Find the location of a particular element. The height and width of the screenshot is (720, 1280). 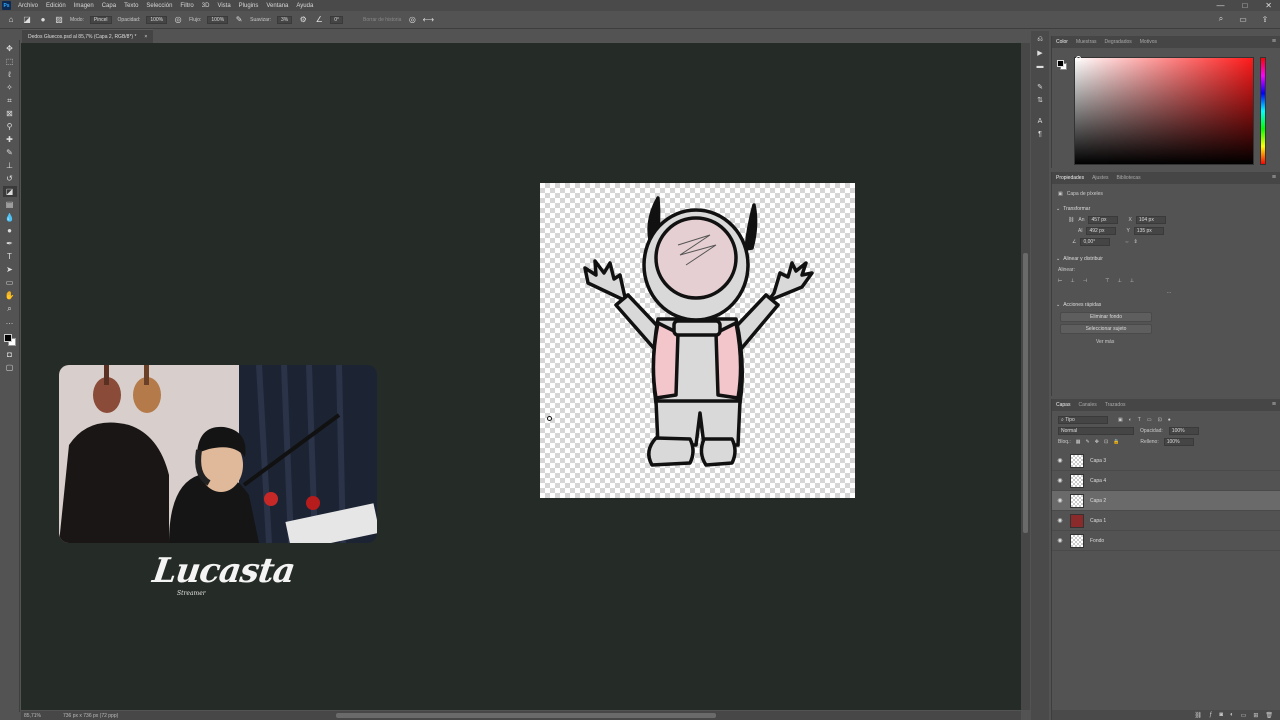

align-top-icon: ⊤ is located at coordinates (1107, 281).